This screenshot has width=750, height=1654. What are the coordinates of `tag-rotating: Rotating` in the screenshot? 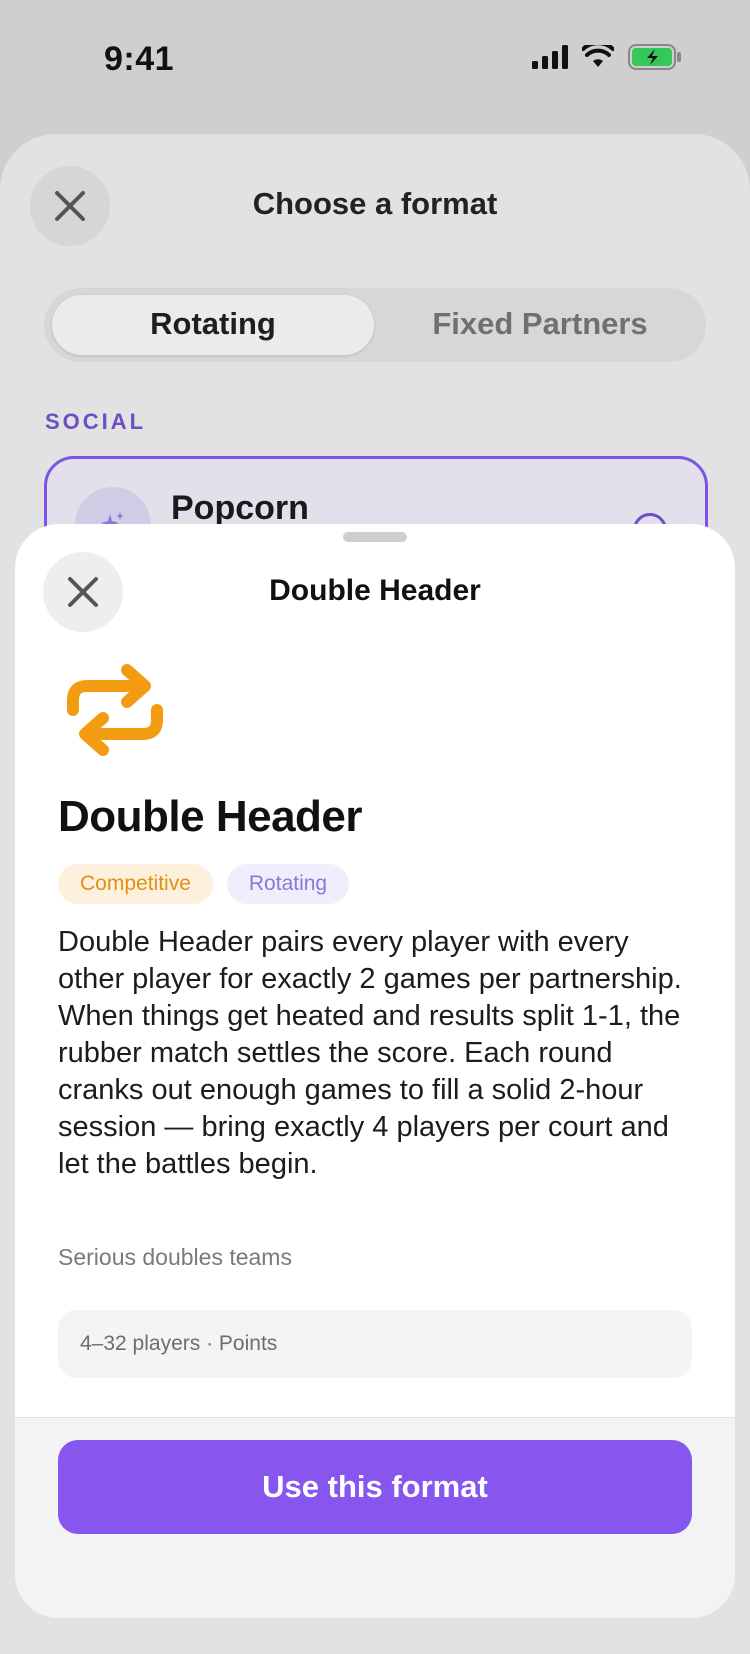 It's located at (288, 884).